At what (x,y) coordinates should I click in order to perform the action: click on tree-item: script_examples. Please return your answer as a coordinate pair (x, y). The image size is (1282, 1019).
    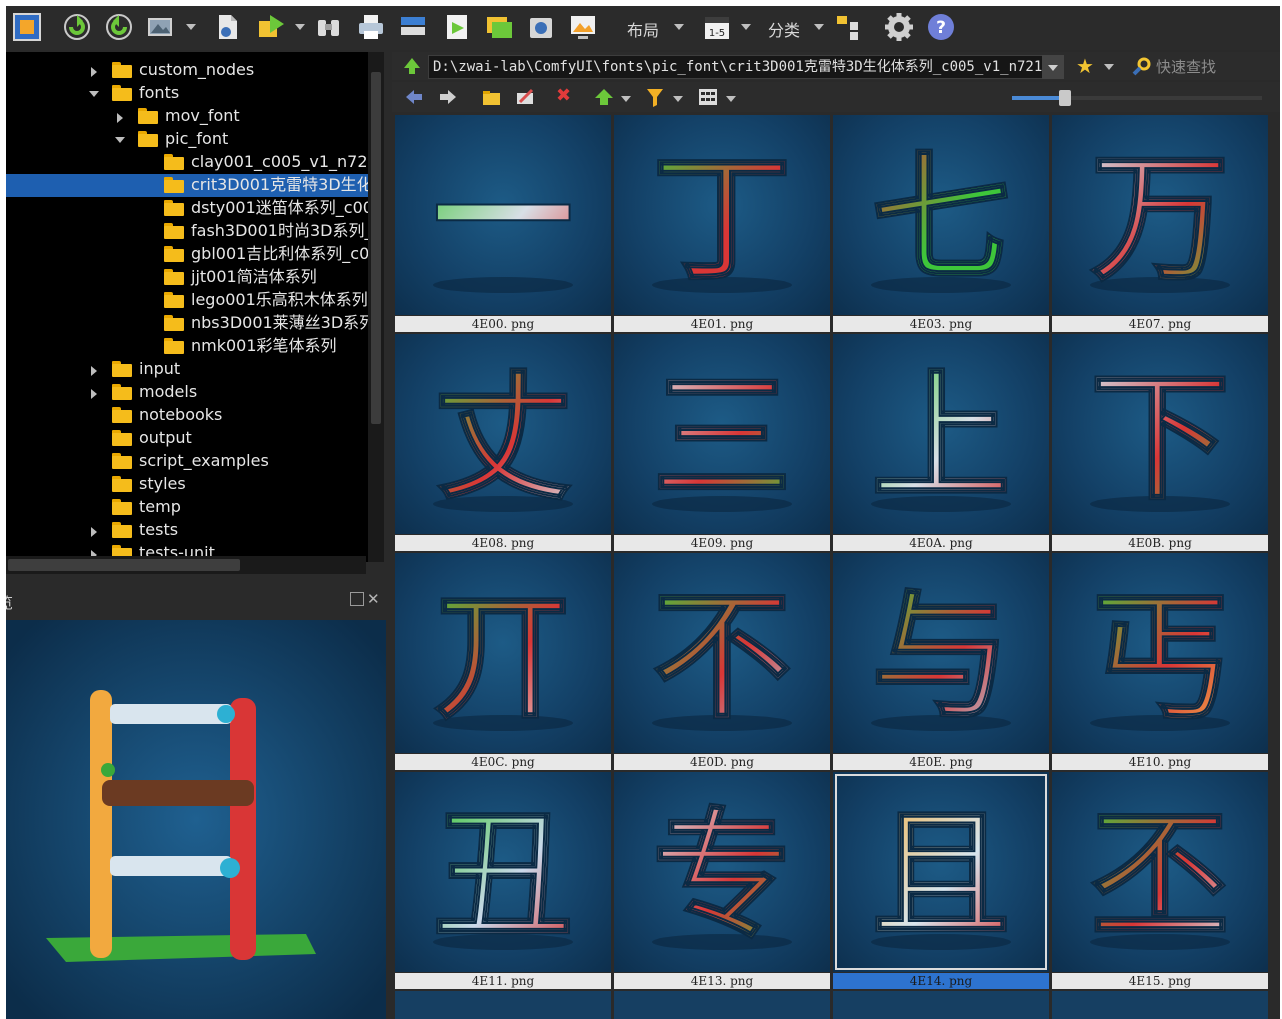
    Looking at the image, I should click on (187, 461).